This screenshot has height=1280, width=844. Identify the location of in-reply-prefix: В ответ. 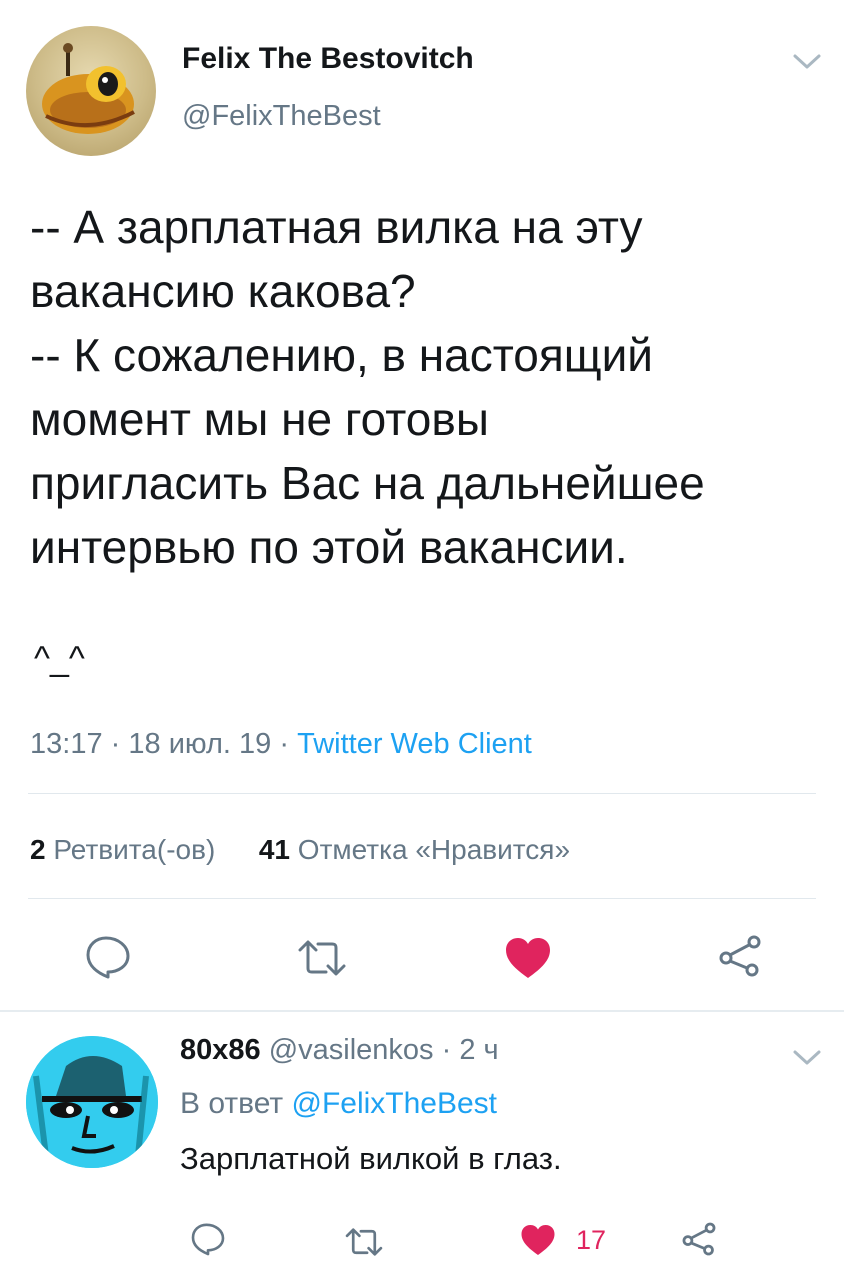
(232, 1103).